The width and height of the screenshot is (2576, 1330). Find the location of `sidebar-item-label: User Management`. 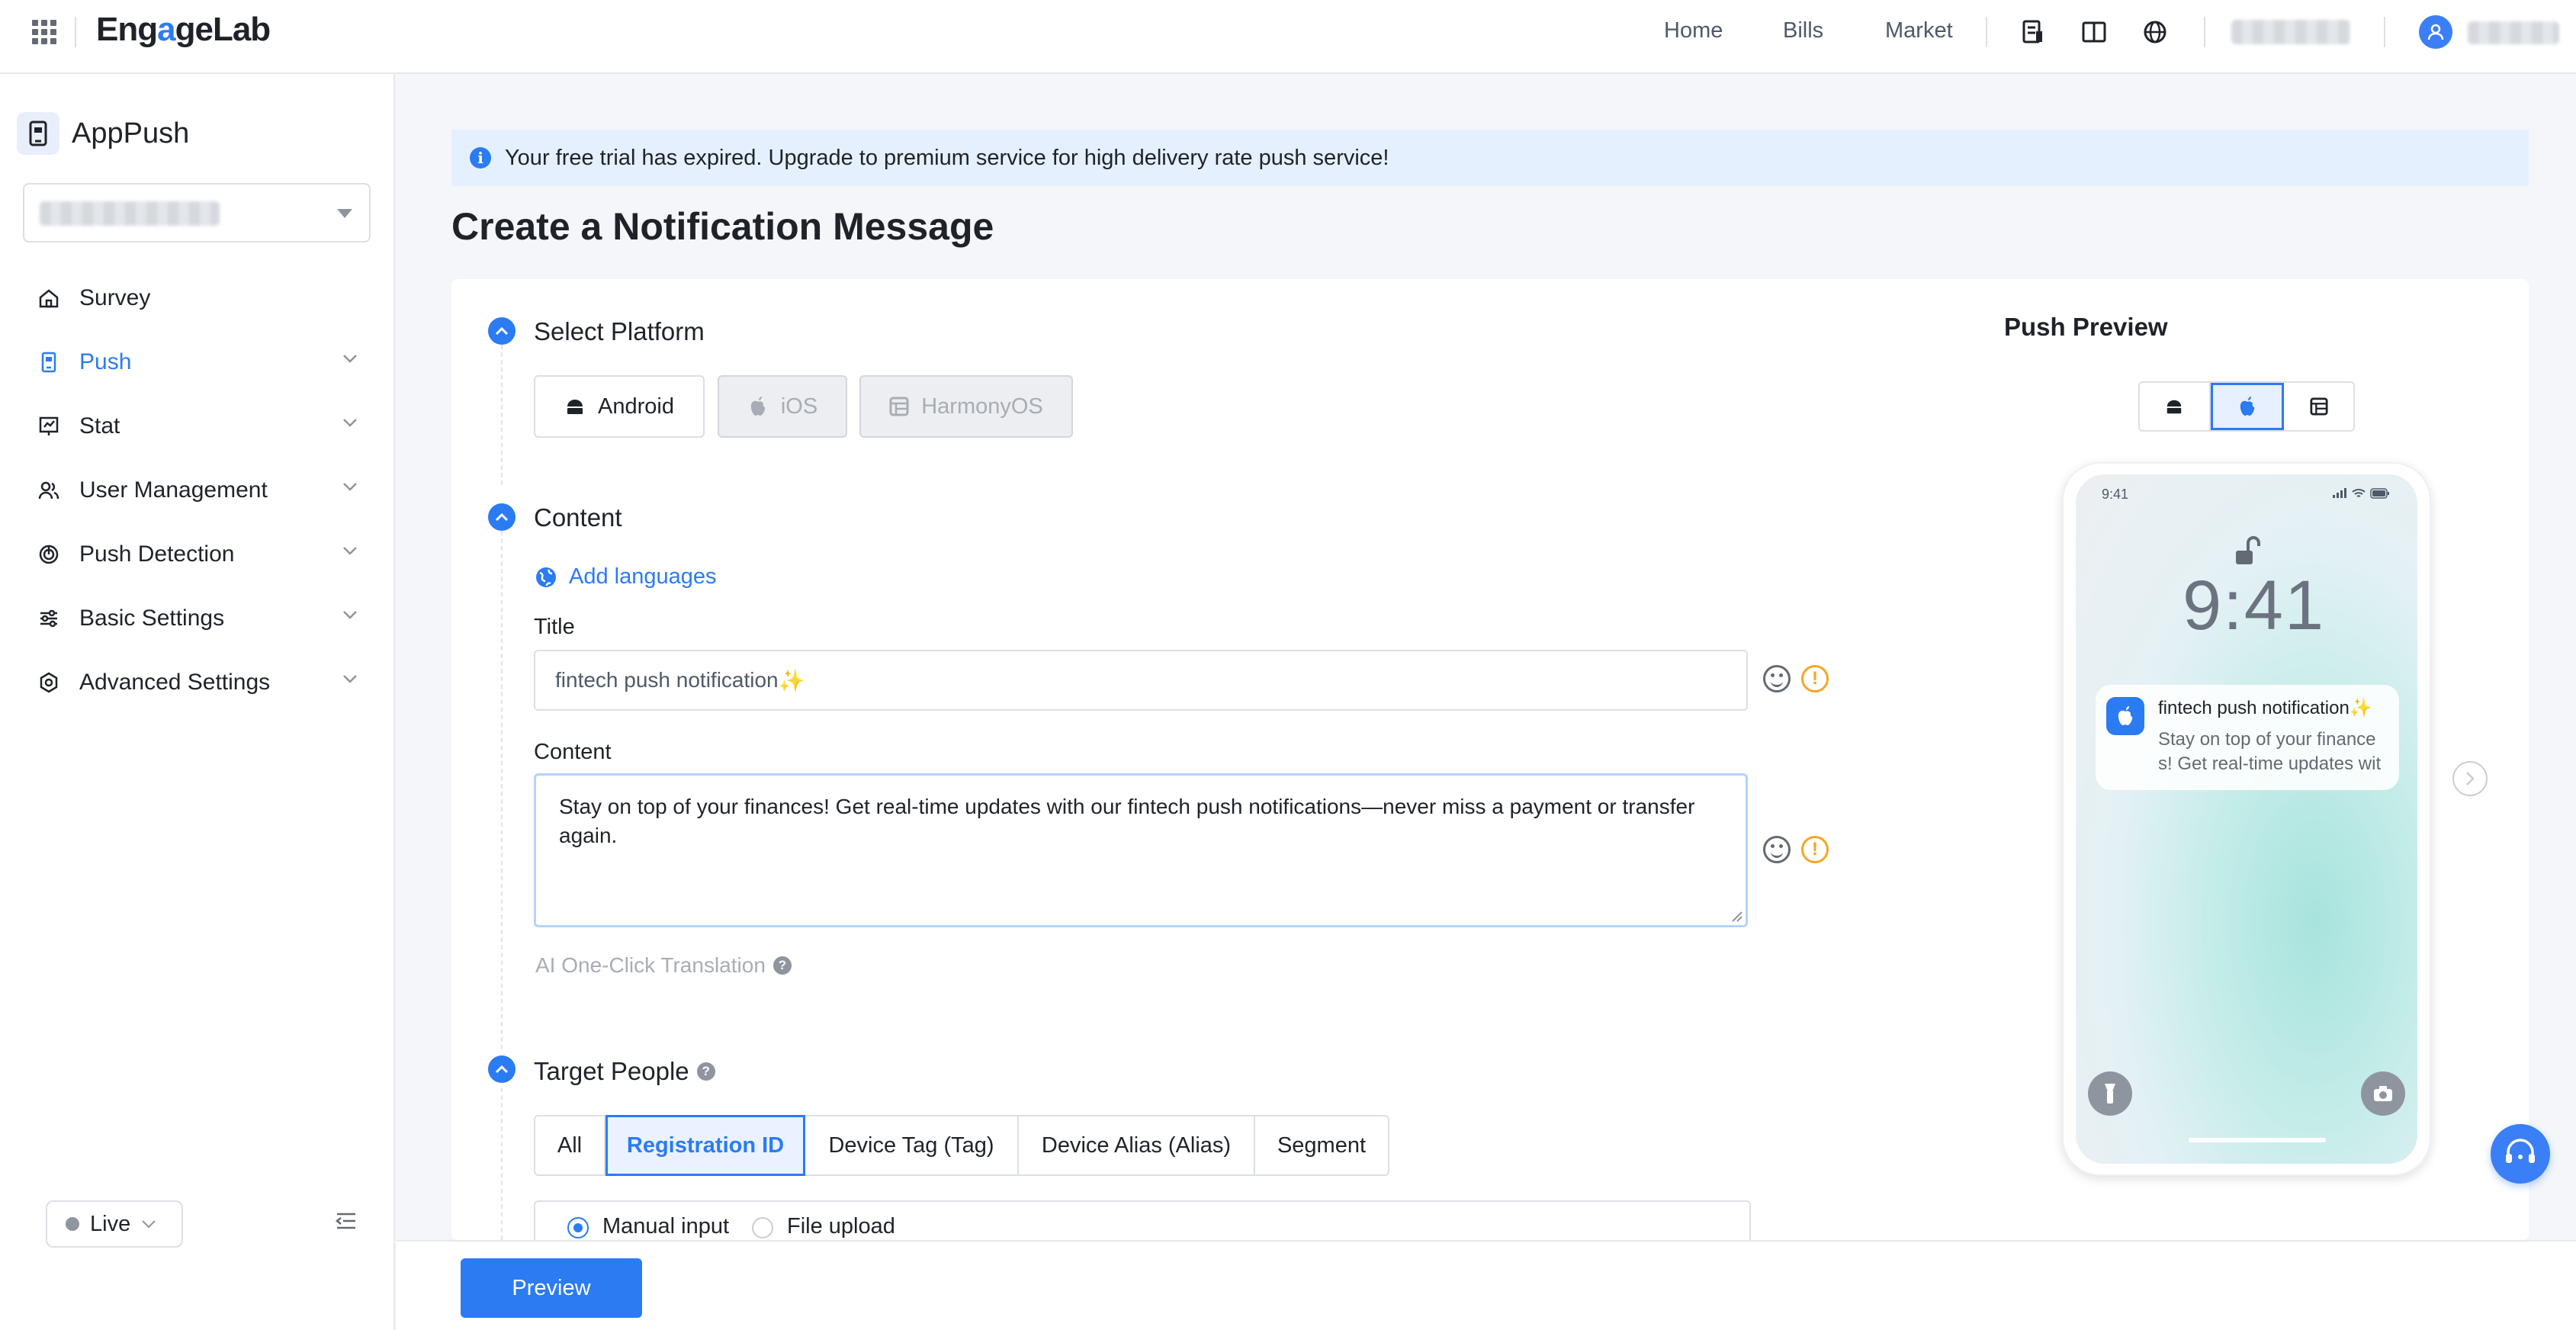

sidebar-item-label: User Management is located at coordinates (173, 490).